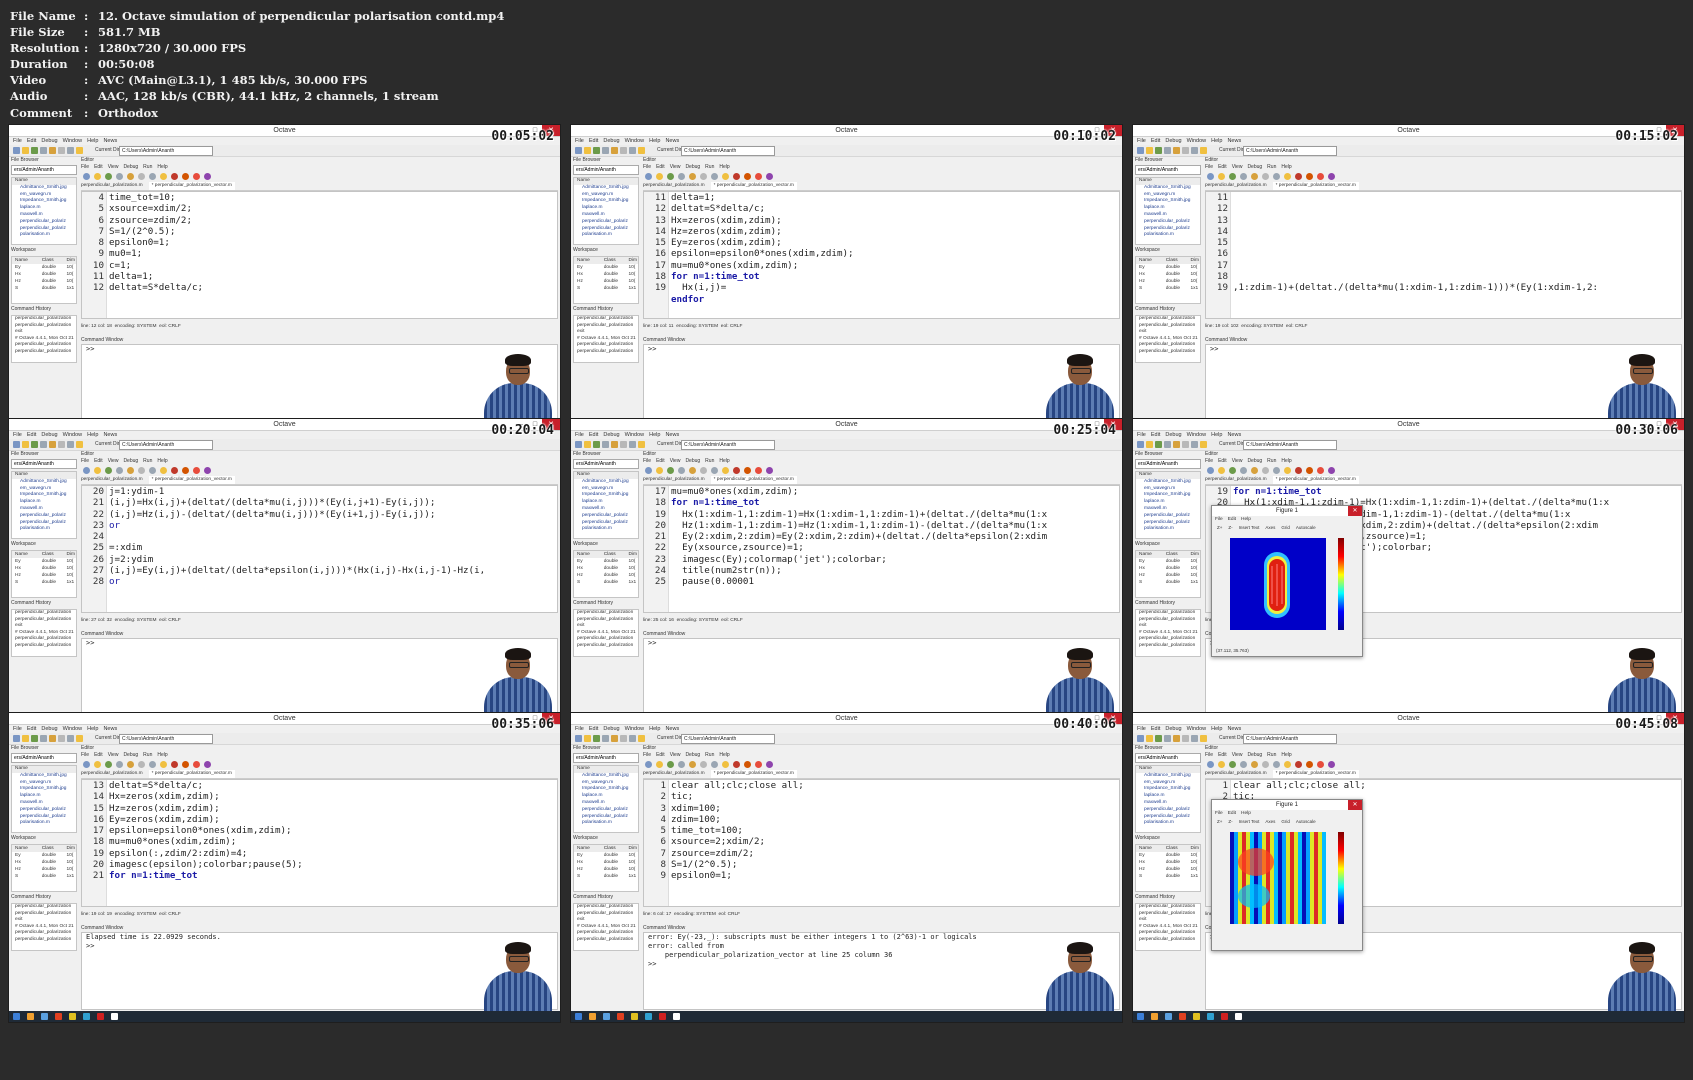 The image size is (1693, 1080). I want to click on code-line: 13 deltat=S*delta/c;, so click(319, 785).